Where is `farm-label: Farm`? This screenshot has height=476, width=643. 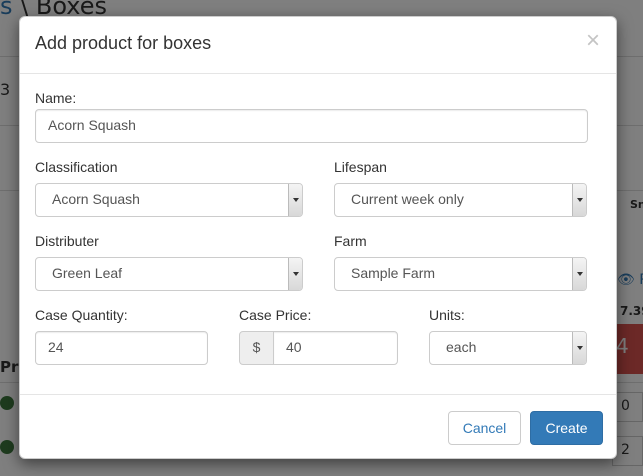 farm-label: Farm is located at coordinates (350, 241).